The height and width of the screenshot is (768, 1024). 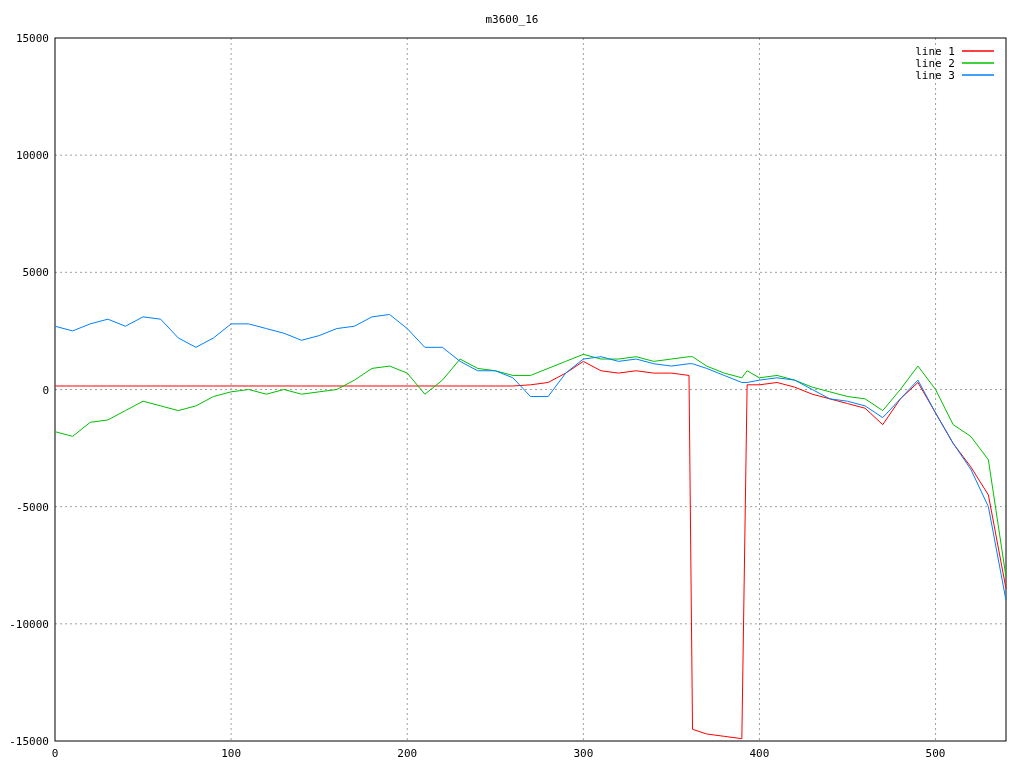 I want to click on x-tick-label: 400, so click(x=759, y=753).